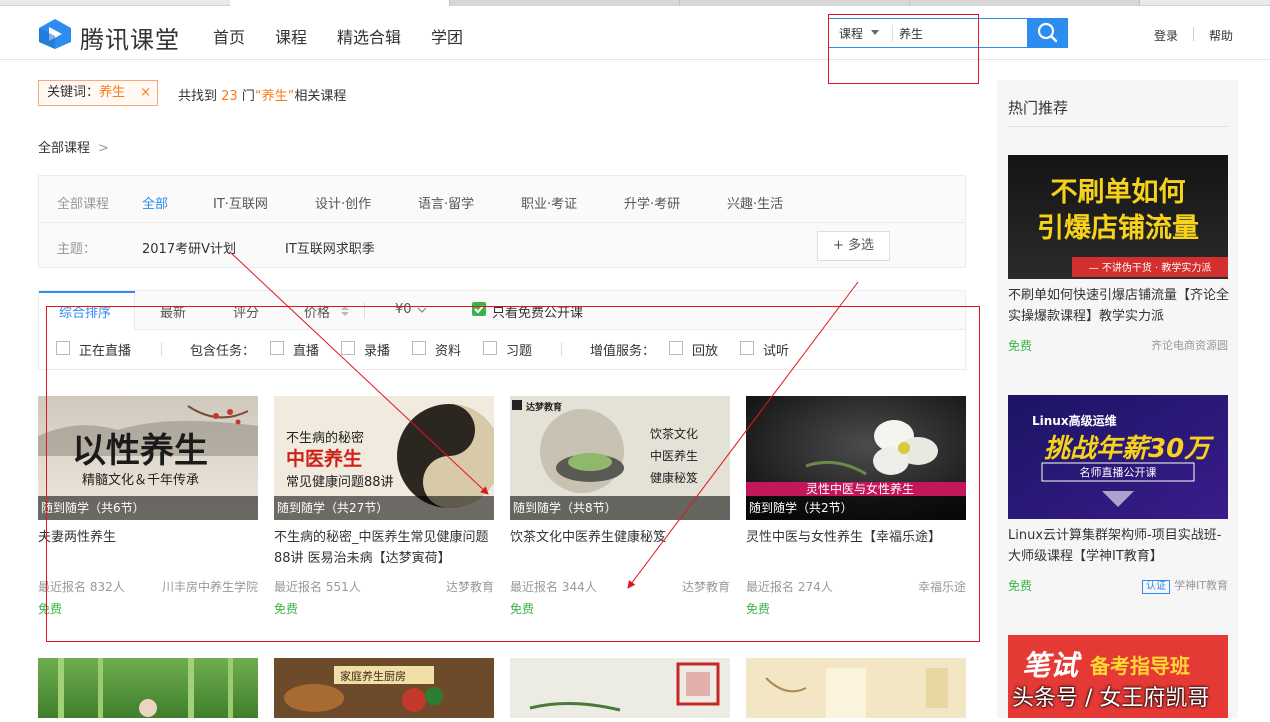 The width and height of the screenshot is (1270, 722). I want to click on category-exam: 升学·考研, so click(652, 202).